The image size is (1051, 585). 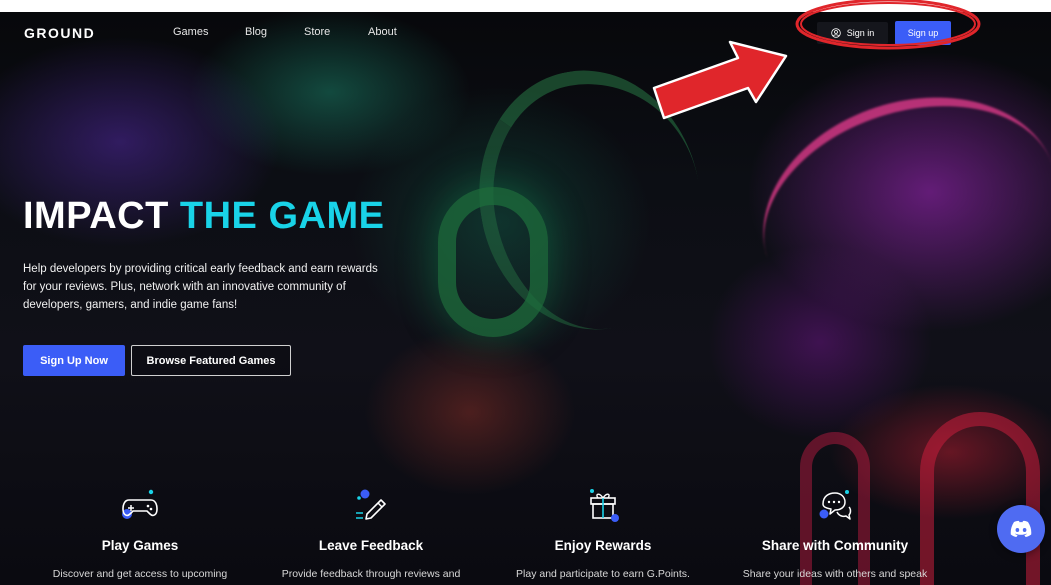 What do you see at coordinates (317, 32) in the screenshot?
I see `nav-link-store: Store` at bounding box center [317, 32].